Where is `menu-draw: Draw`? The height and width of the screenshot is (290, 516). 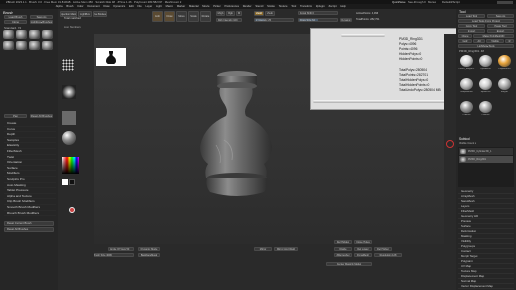 menu-draw: Draw is located at coordinates (107, 6).